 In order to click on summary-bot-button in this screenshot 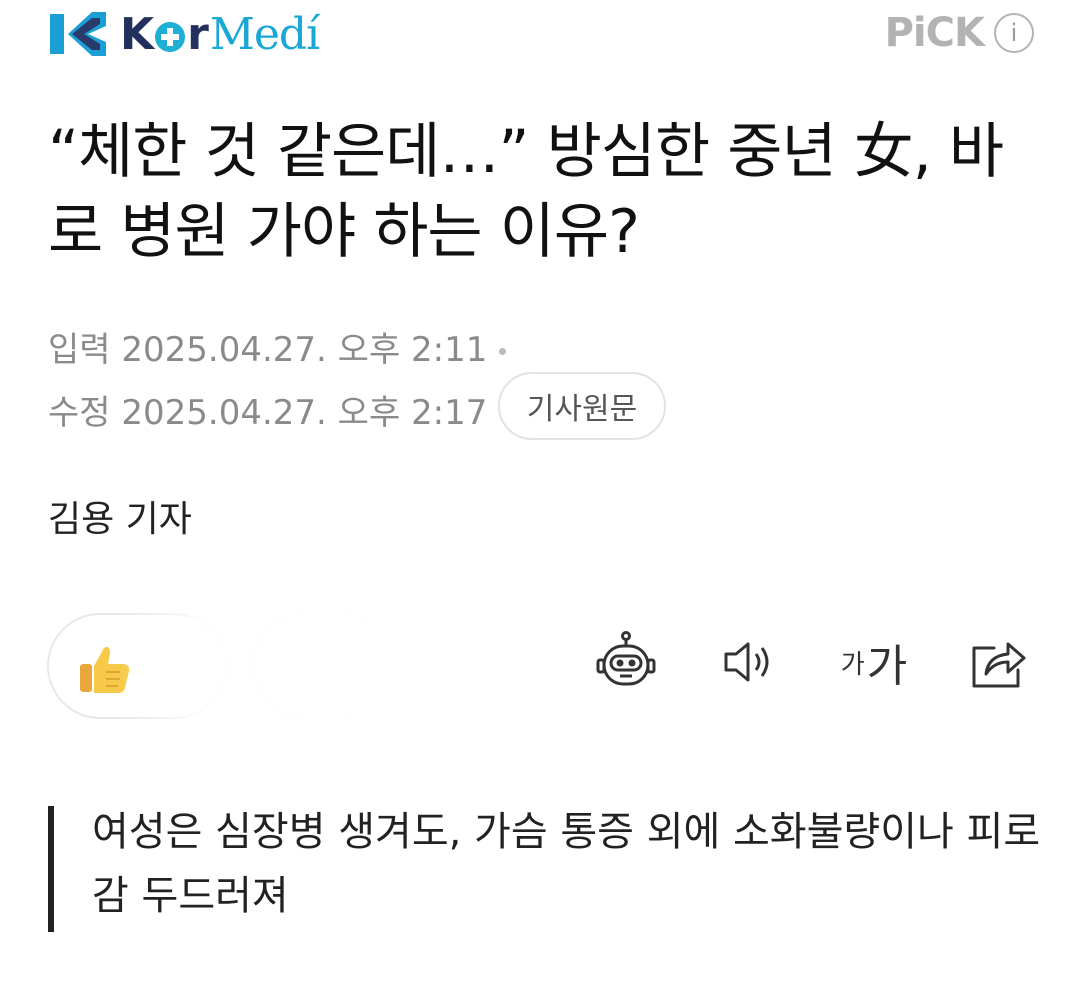, I will do `click(626, 662)`.